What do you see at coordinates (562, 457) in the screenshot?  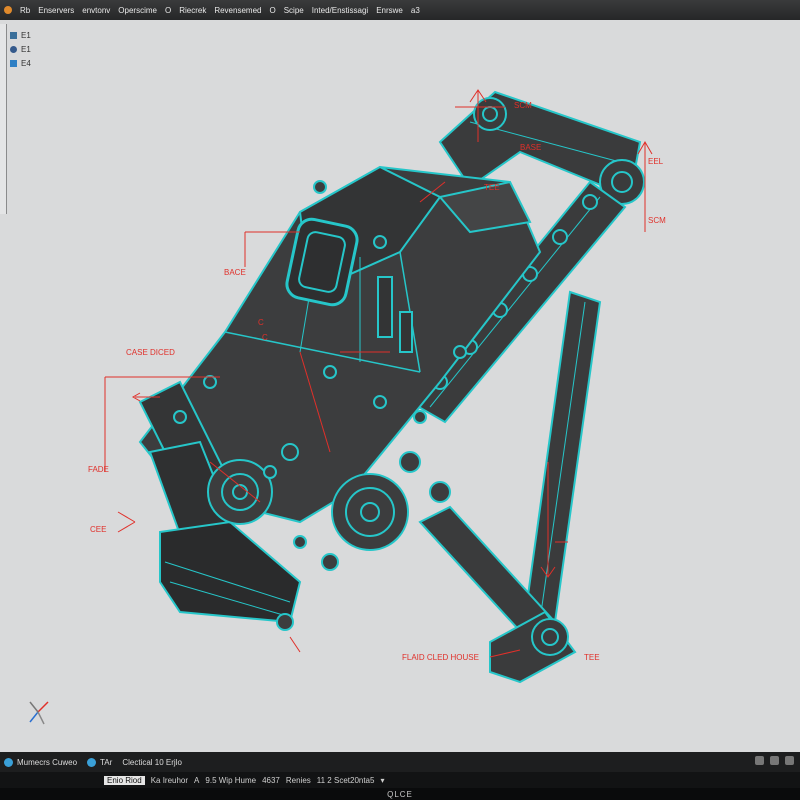 I see `support-strut` at bounding box center [562, 457].